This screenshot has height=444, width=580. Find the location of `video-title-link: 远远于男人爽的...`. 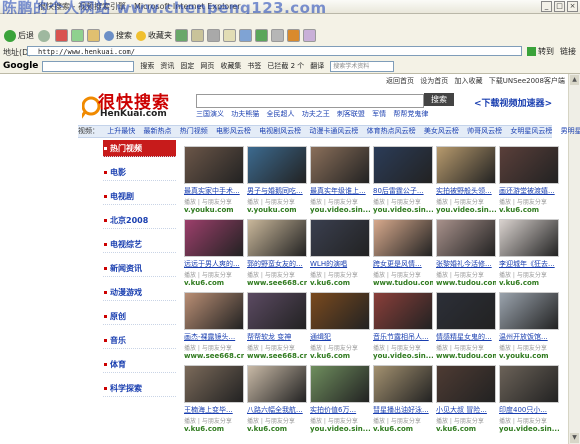

video-title-link: 远远于男人爽的... is located at coordinates (214, 264).